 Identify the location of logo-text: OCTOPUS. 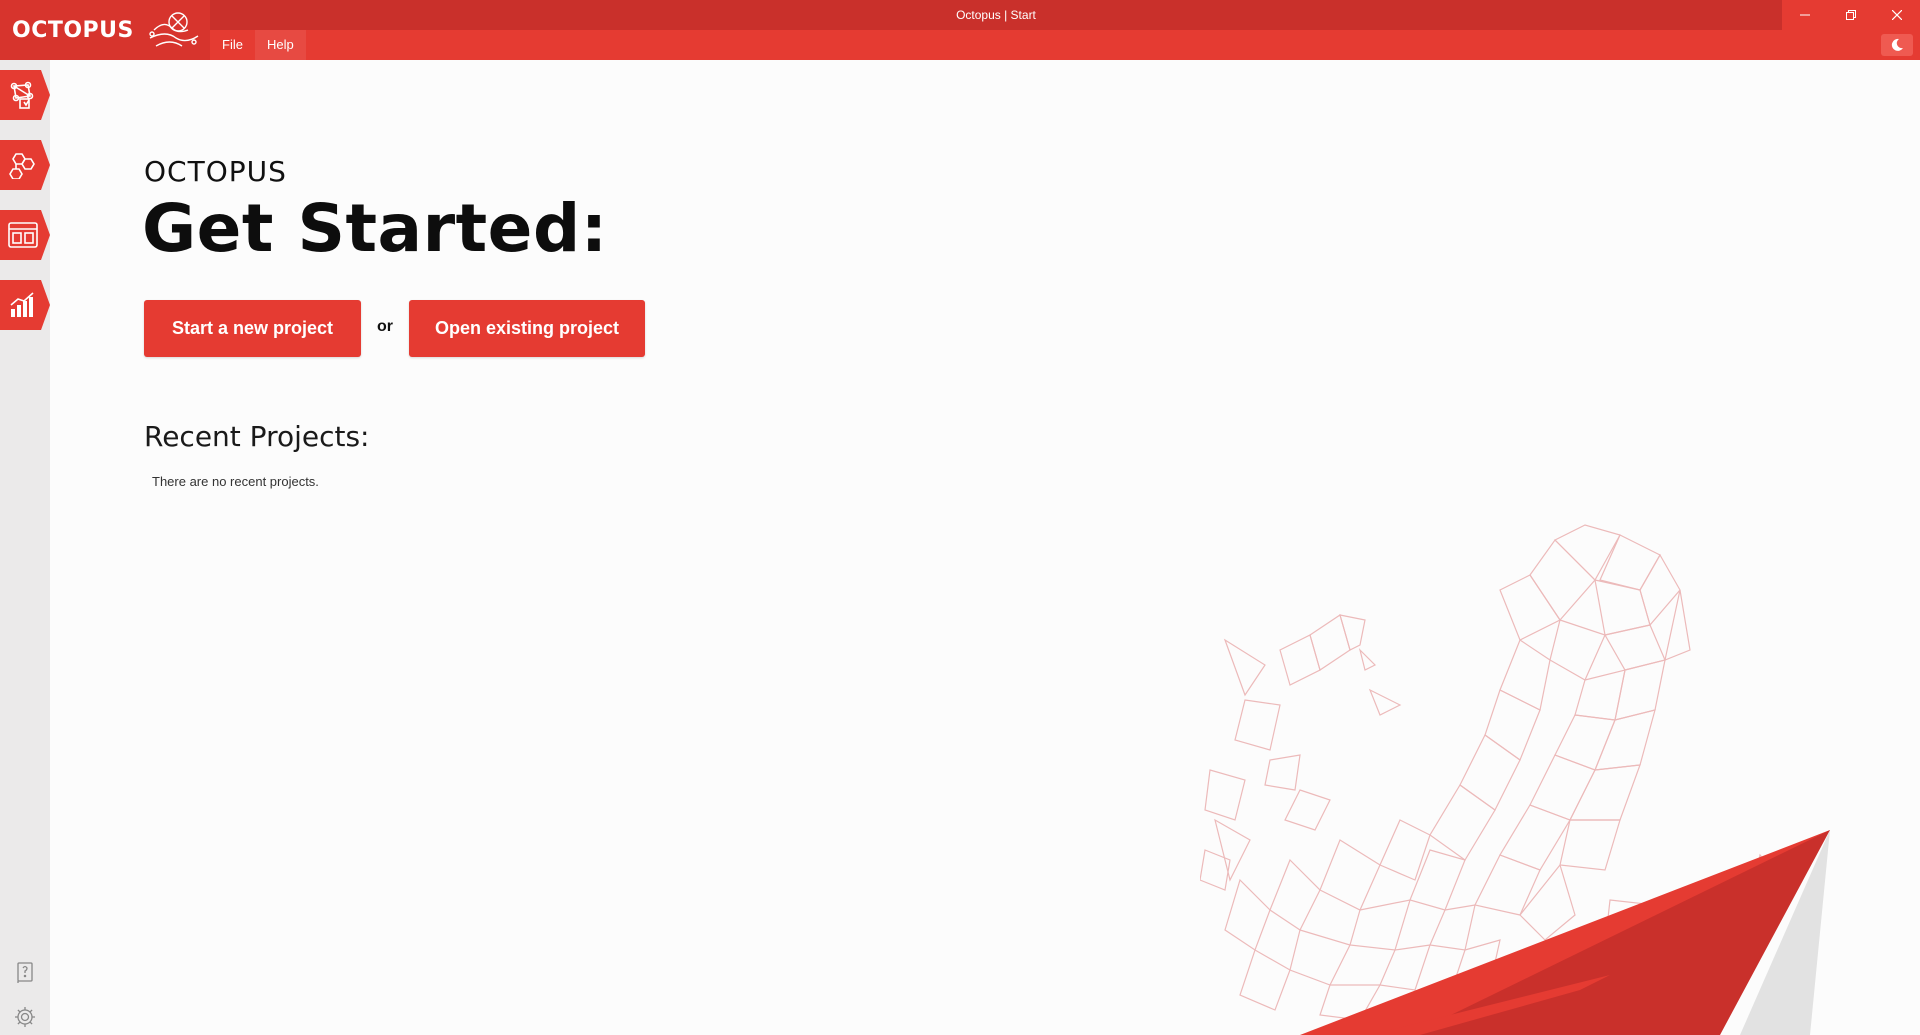
(73, 30).